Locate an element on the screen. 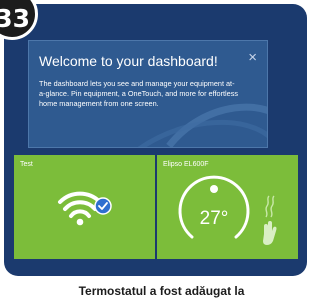 The image size is (323, 299). close-icon: × is located at coordinates (252, 57).